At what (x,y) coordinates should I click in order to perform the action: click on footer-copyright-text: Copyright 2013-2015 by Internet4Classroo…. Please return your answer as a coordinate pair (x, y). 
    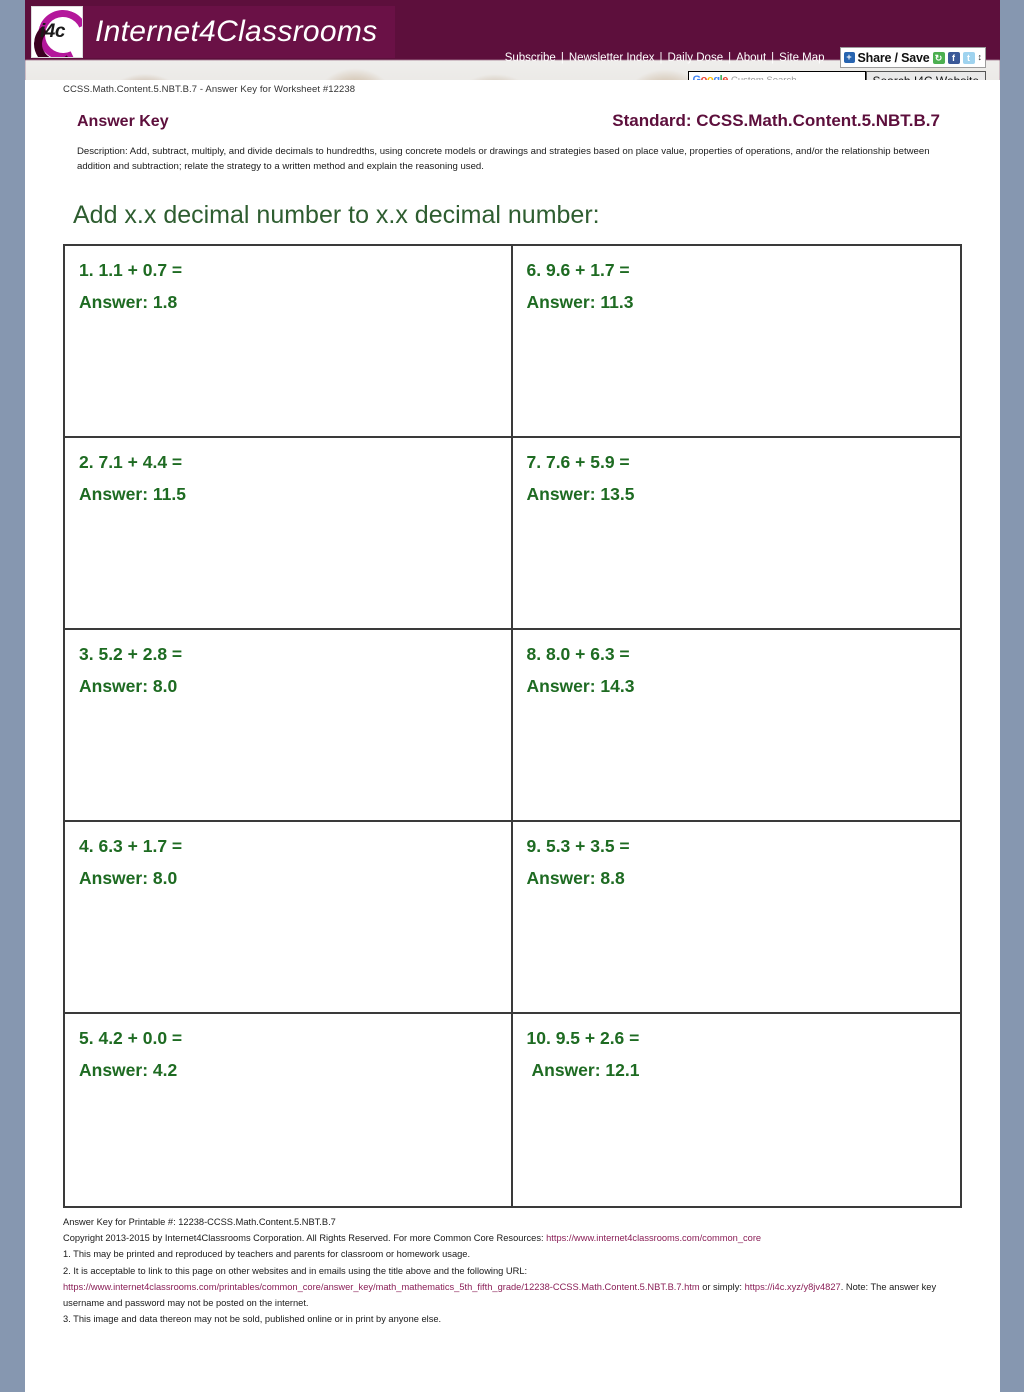
    Looking at the image, I should click on (305, 1237).